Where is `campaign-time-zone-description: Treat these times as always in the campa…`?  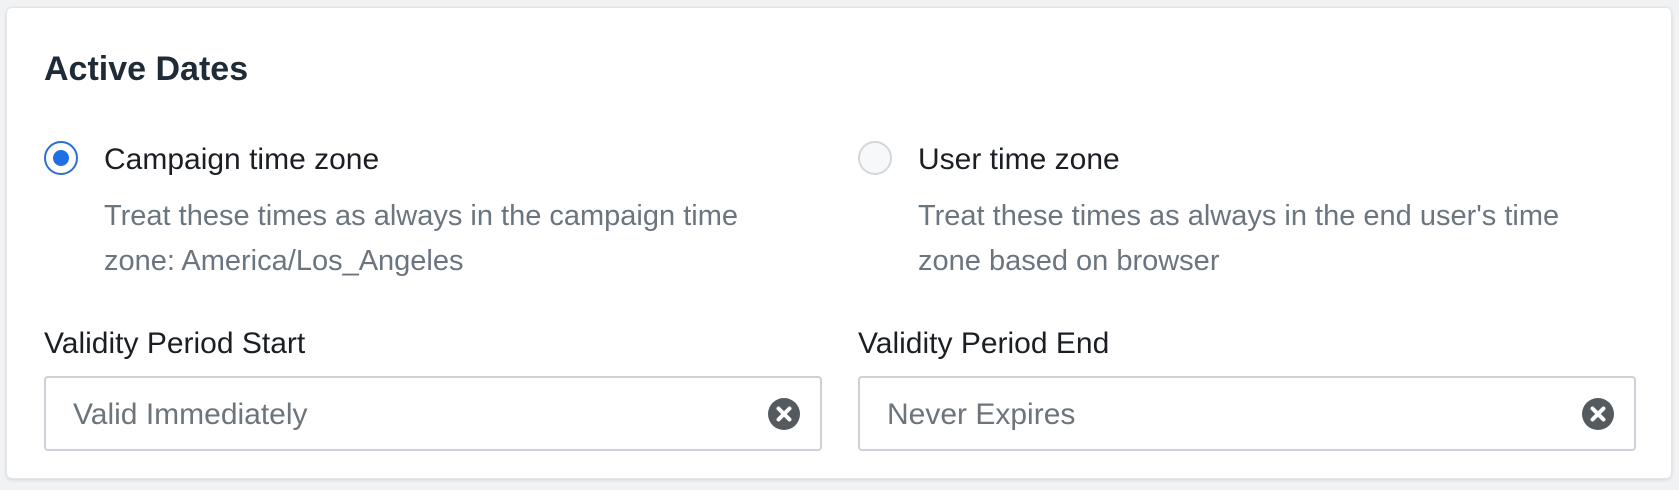
campaign-time-zone-description: Treat these times as always in the campa… is located at coordinates (421, 238).